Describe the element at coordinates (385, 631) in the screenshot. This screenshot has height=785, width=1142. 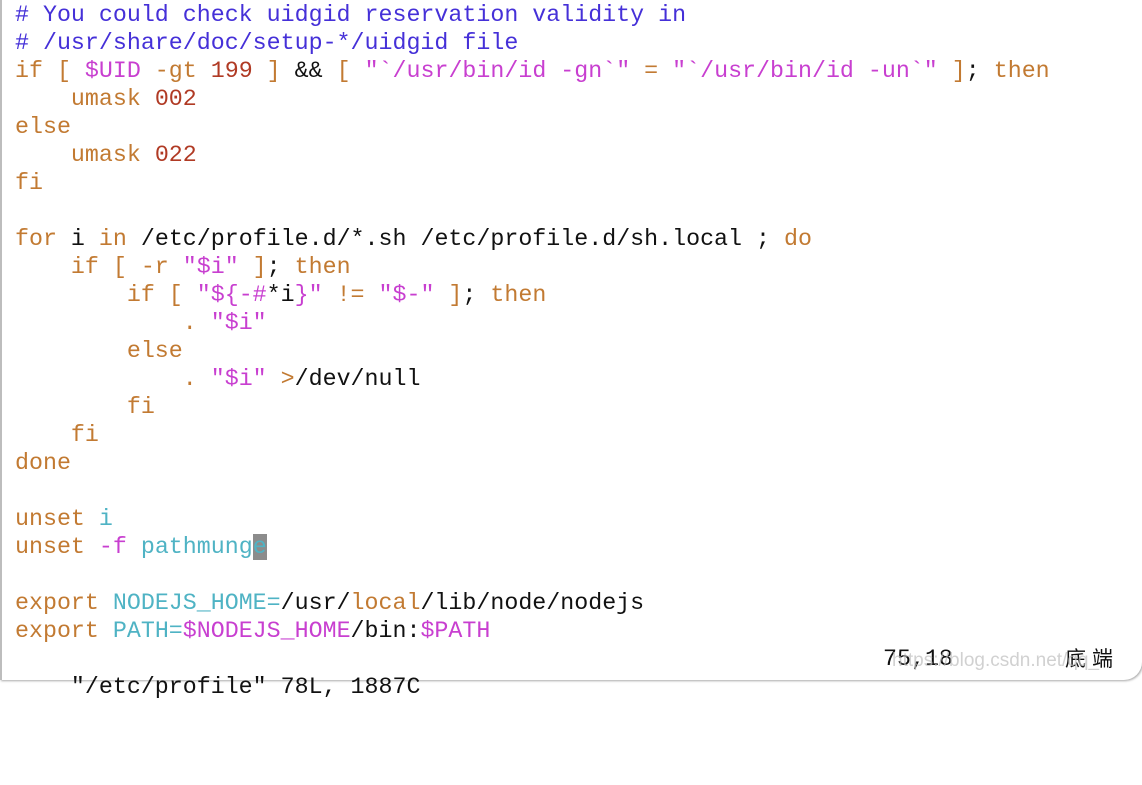
I see `code-token: /bin:` at that location.